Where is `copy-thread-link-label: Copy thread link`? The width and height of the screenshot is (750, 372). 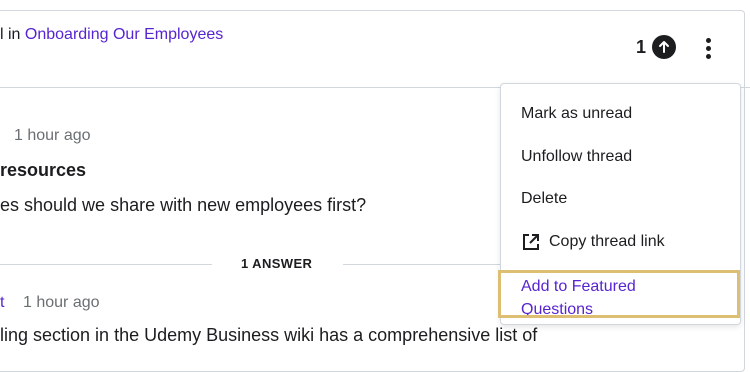
copy-thread-link-label: Copy thread link is located at coordinates (607, 241).